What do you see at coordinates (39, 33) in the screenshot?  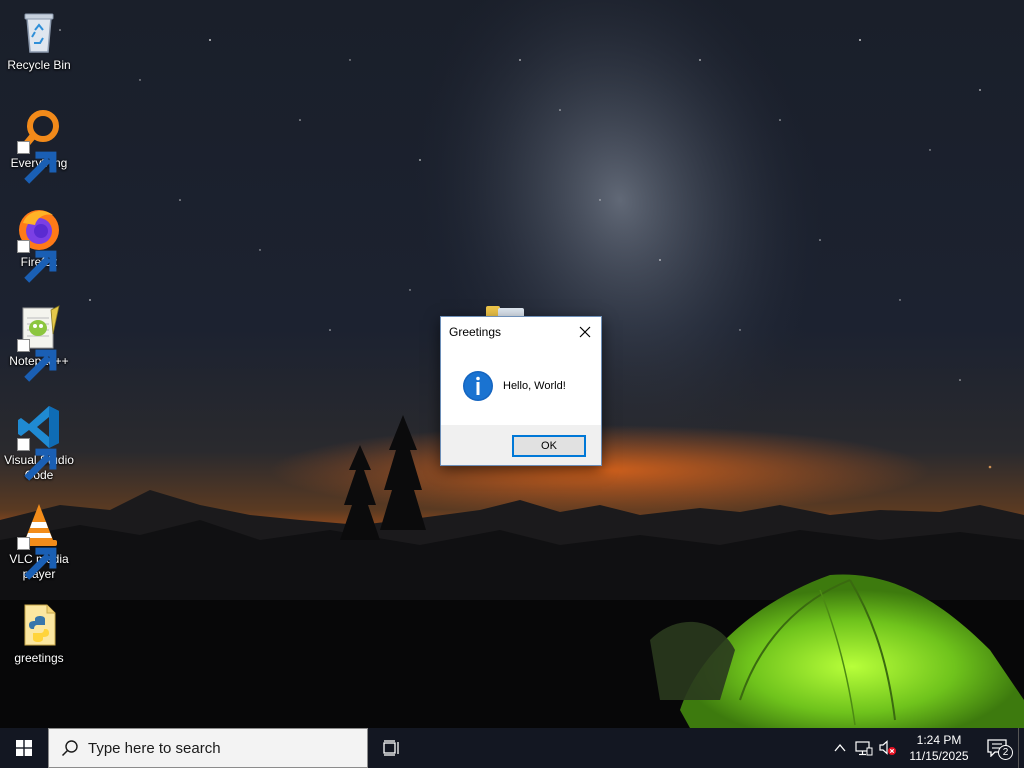 I see `recycle-bin-icon` at bounding box center [39, 33].